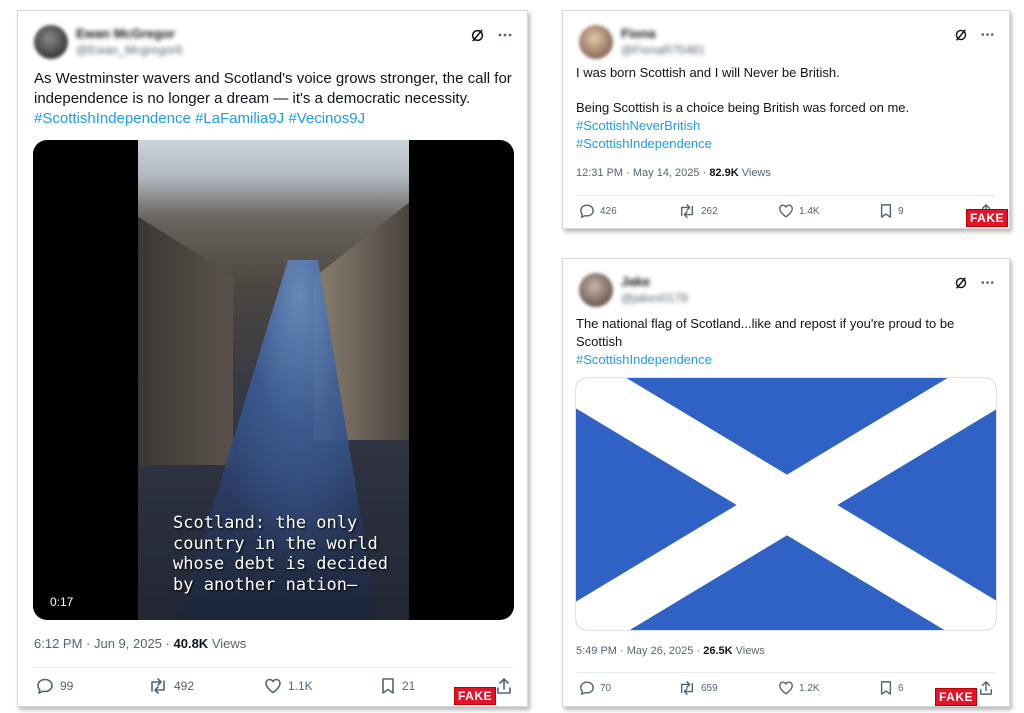  What do you see at coordinates (634, 651) in the screenshot?
I see `timestamp: 5:49 PM · May 26, 2025` at bounding box center [634, 651].